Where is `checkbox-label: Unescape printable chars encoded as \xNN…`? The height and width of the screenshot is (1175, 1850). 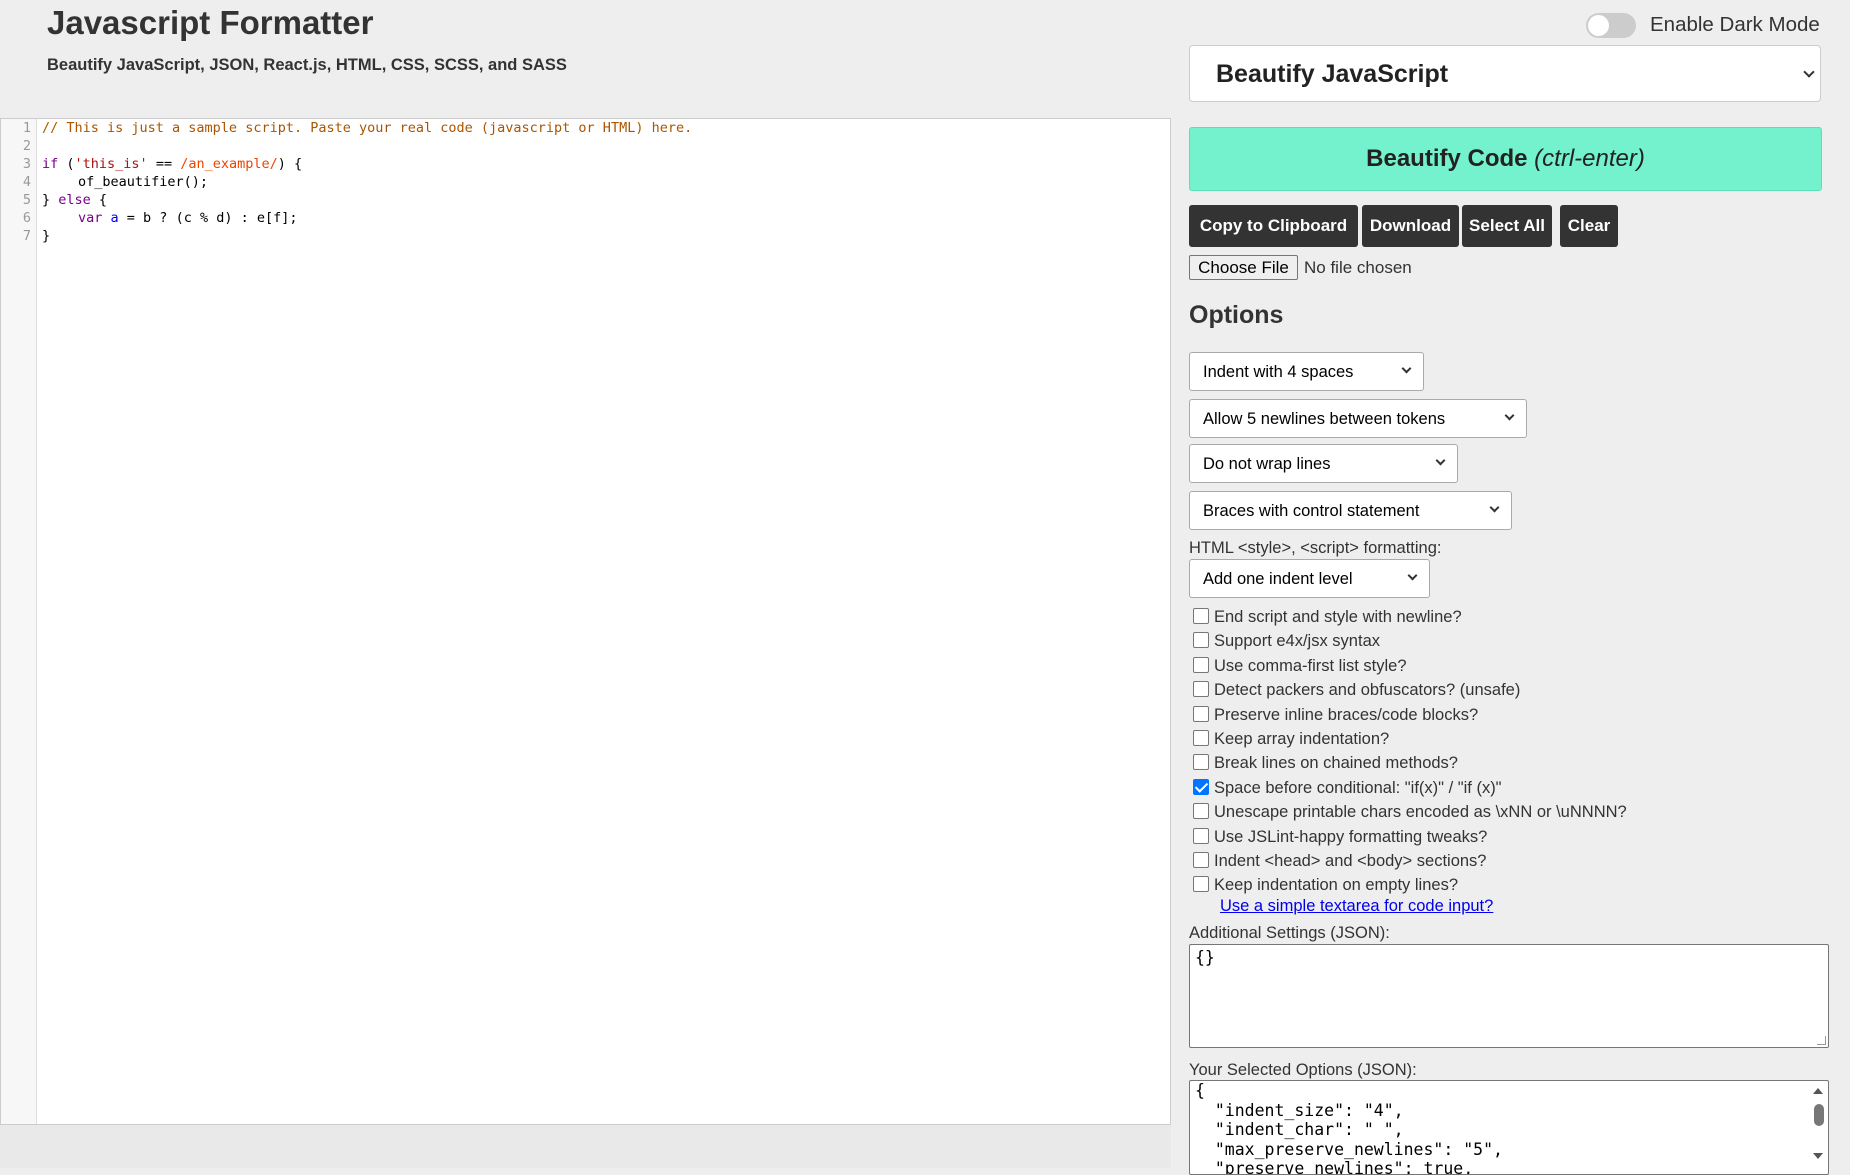 checkbox-label: Unescape printable chars encoded as \xNN… is located at coordinates (1420, 812).